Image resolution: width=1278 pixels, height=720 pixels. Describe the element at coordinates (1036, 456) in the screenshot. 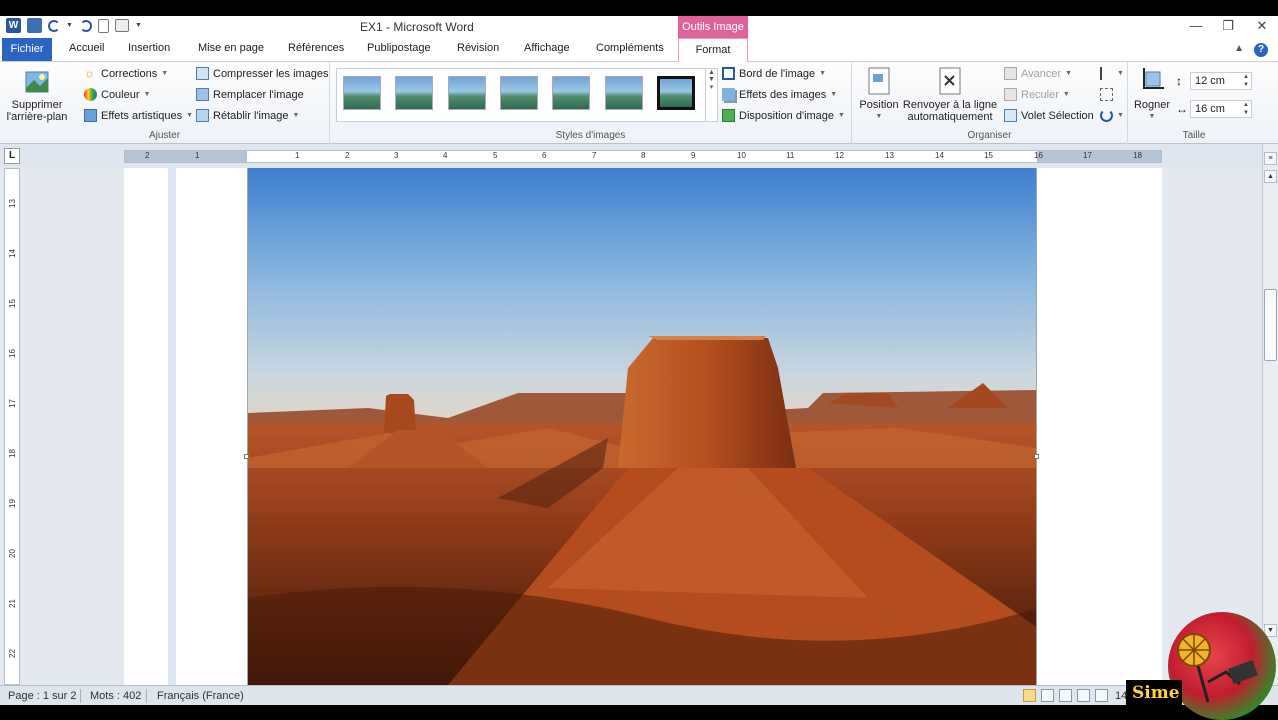

I see `resize-handle-right` at that location.